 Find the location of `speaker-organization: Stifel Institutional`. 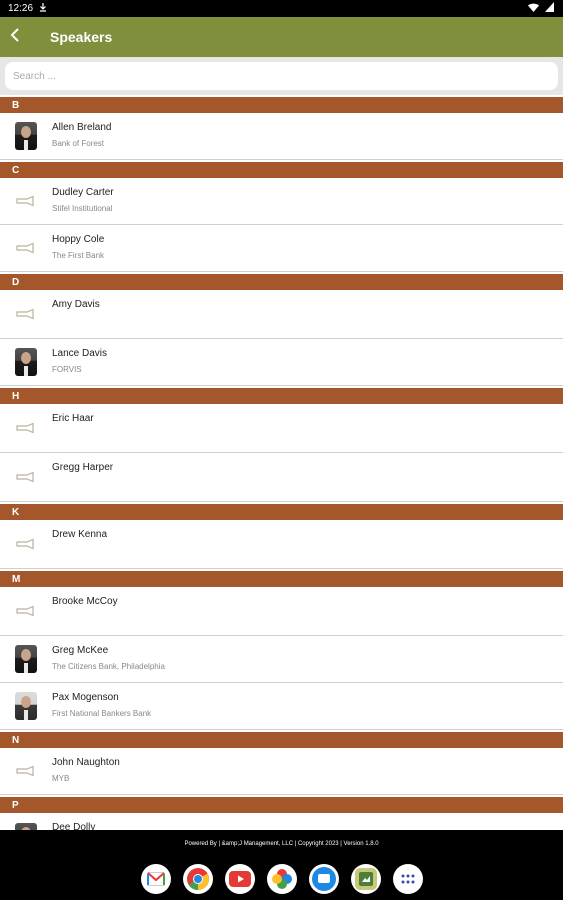

speaker-organization: Stifel Institutional is located at coordinates (82, 208).